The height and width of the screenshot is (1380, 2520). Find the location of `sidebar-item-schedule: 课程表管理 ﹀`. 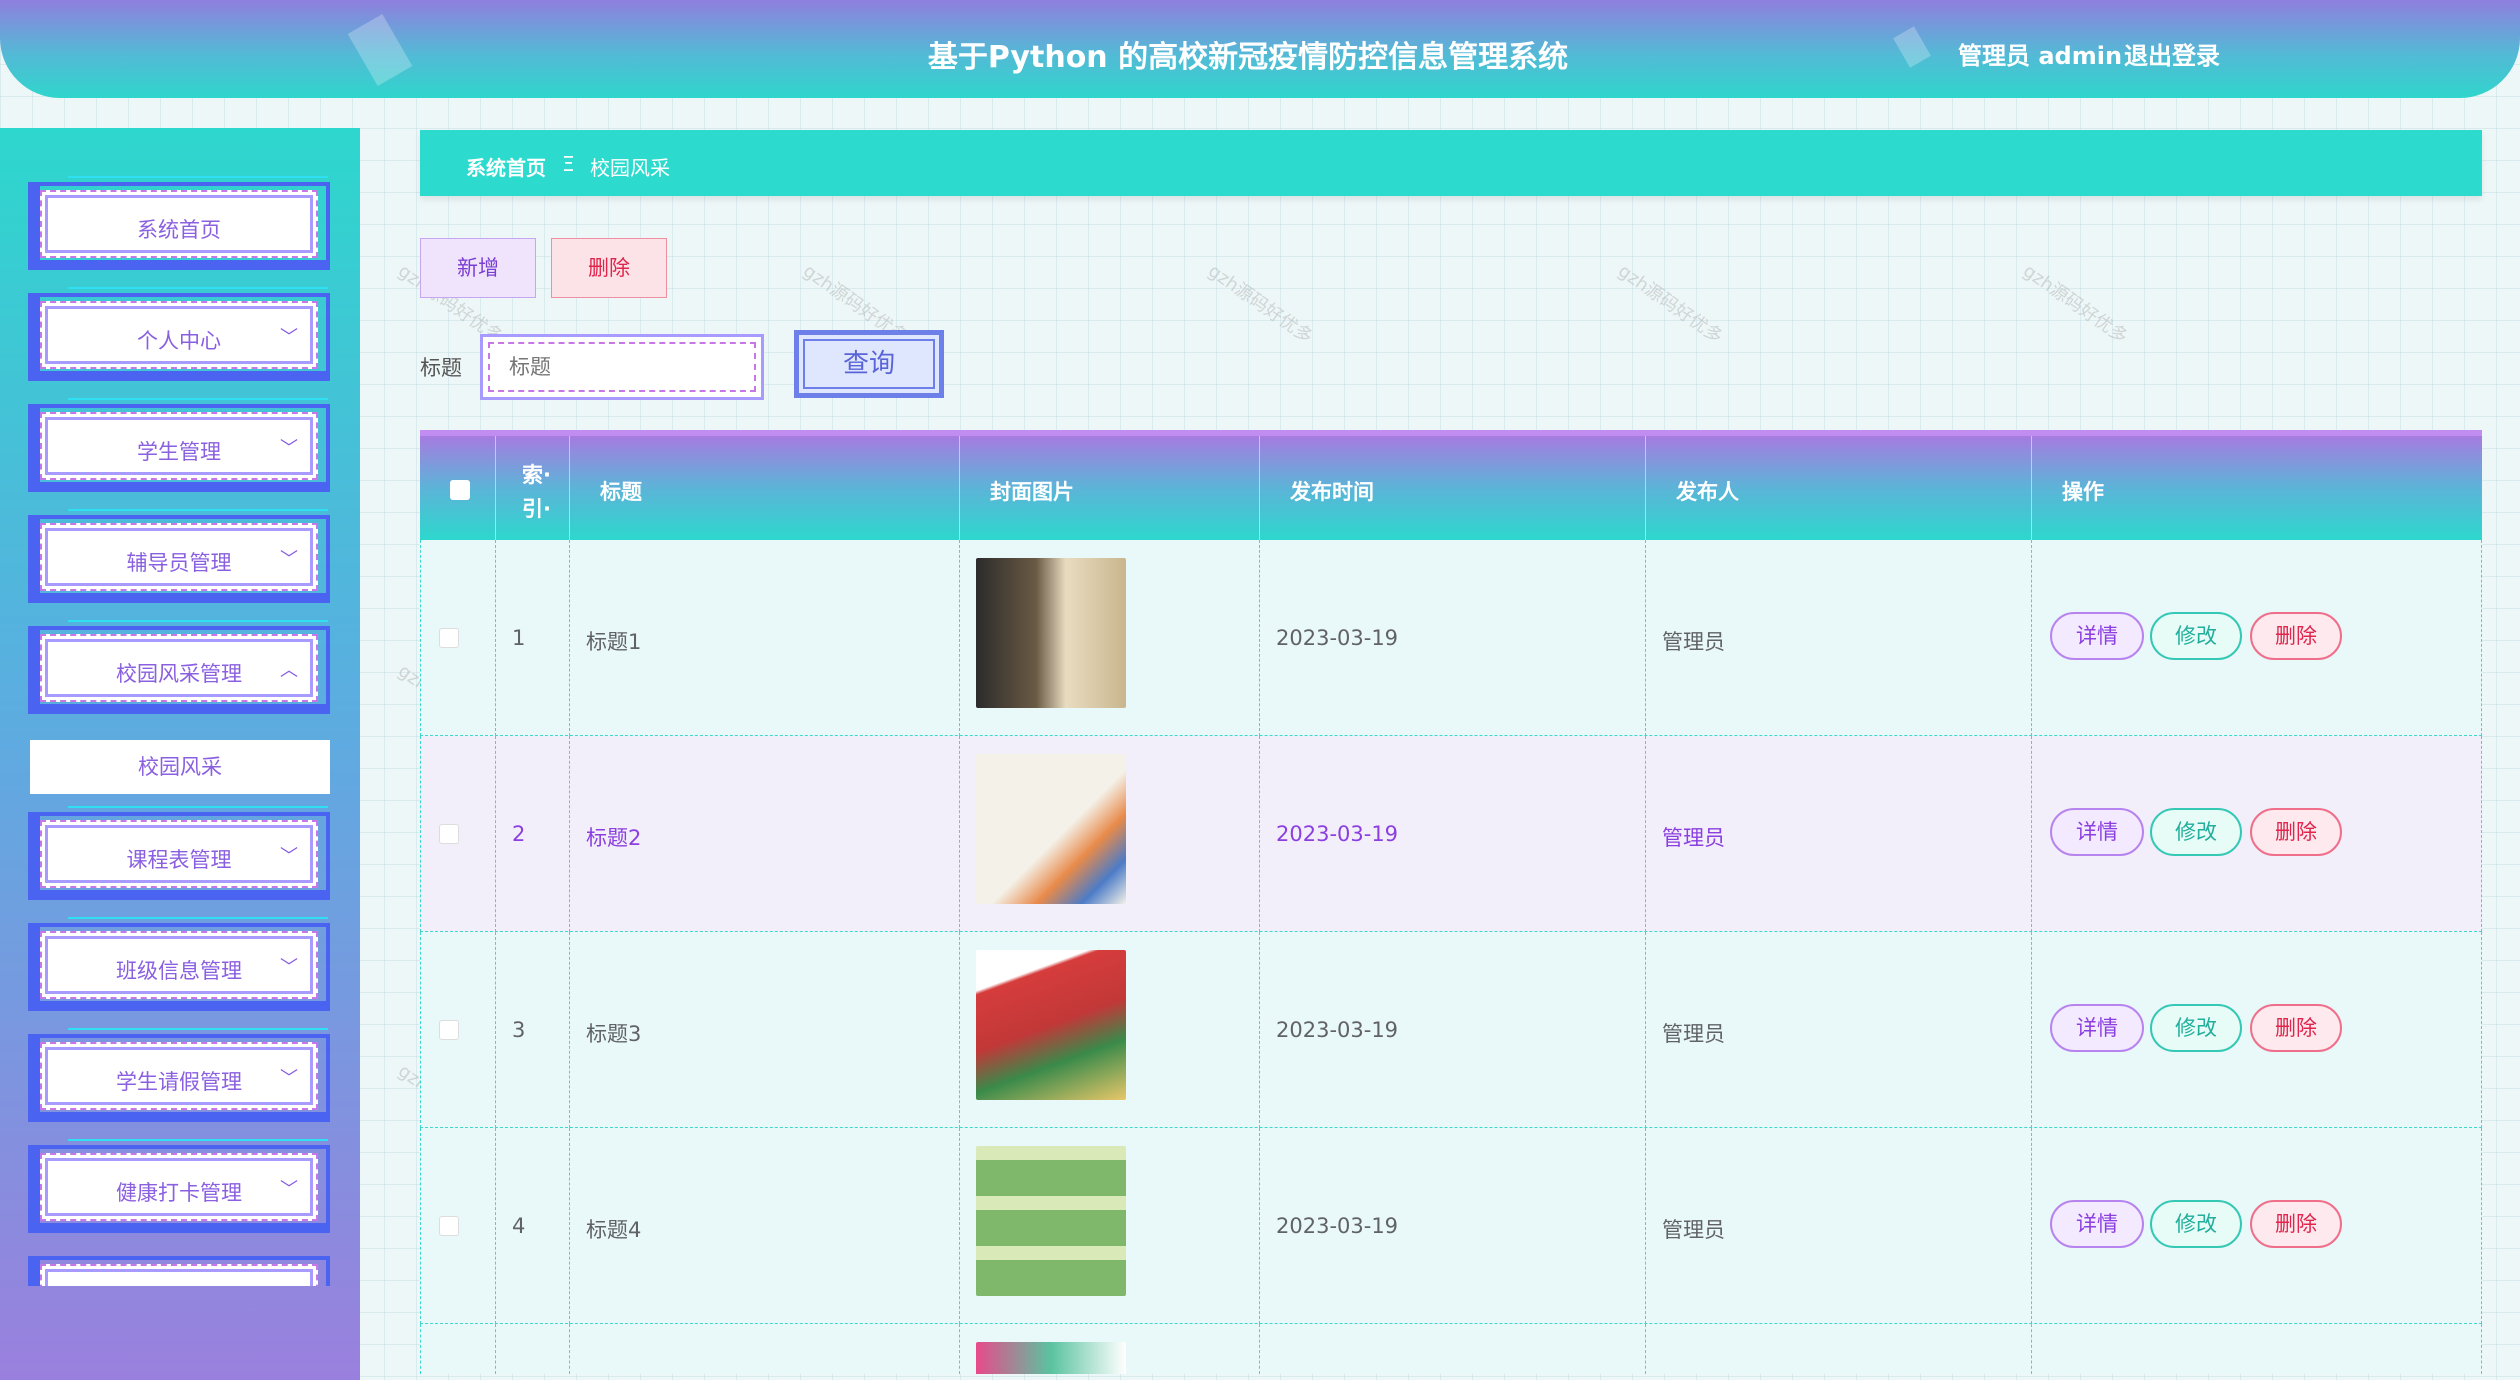

sidebar-item-schedule: 课程表管理 ﹀ is located at coordinates (179, 853).